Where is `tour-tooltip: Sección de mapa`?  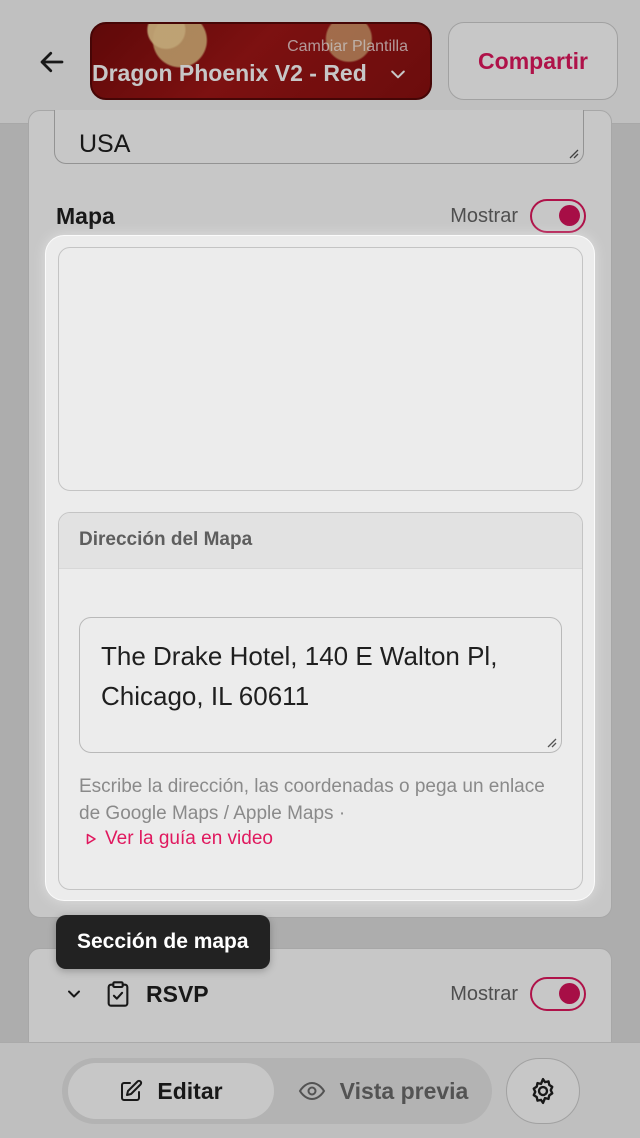 tour-tooltip: Sección de mapa is located at coordinates (163, 942).